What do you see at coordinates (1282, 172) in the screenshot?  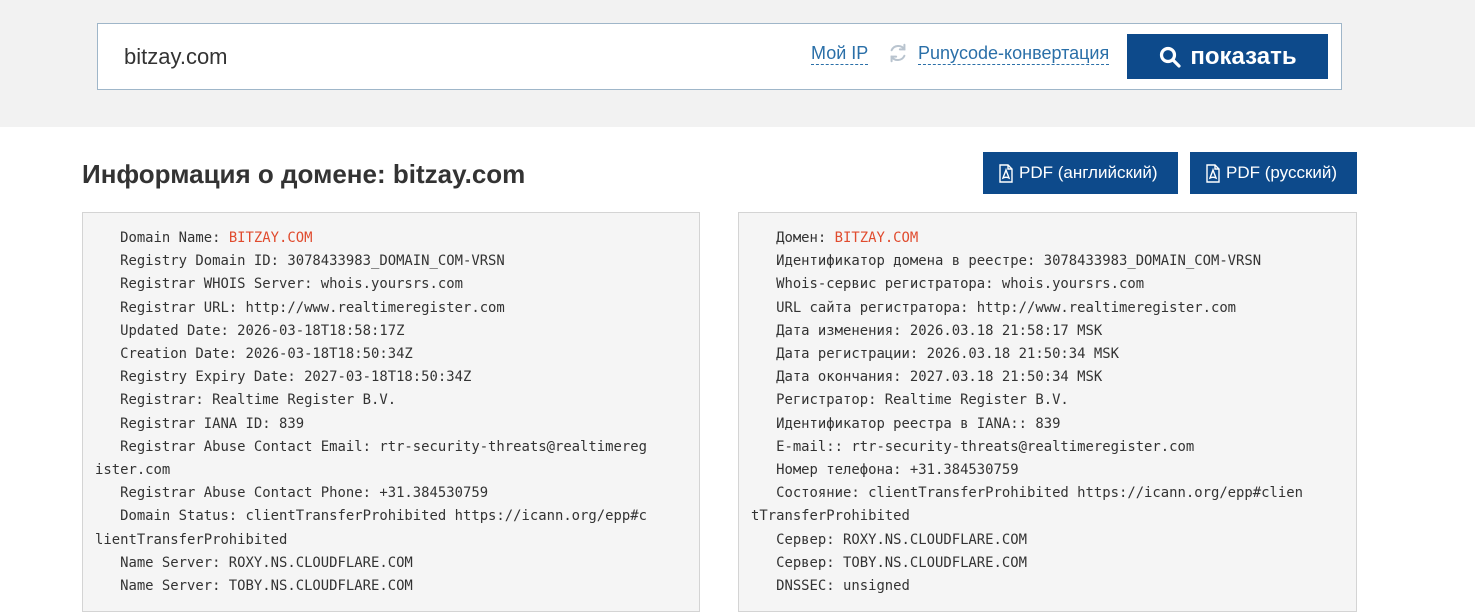 I see `pdf-russian-label: PDF (русский)` at bounding box center [1282, 172].